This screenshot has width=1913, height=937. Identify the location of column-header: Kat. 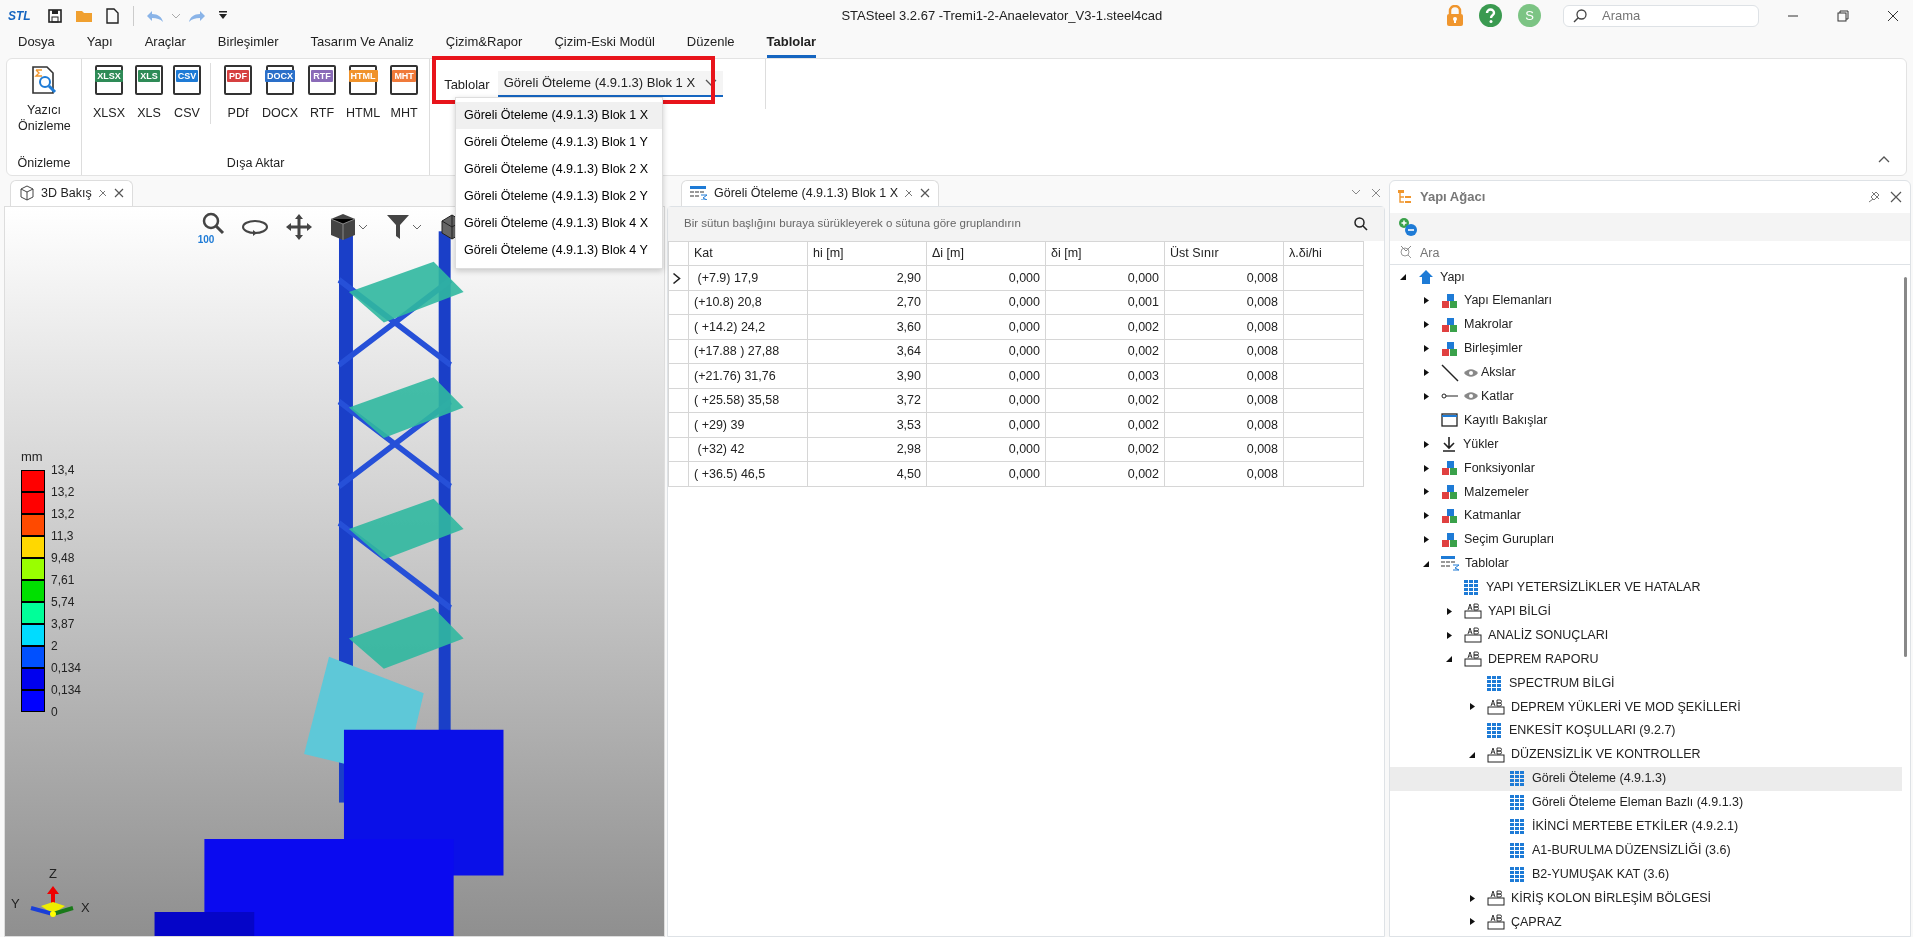
(748, 253).